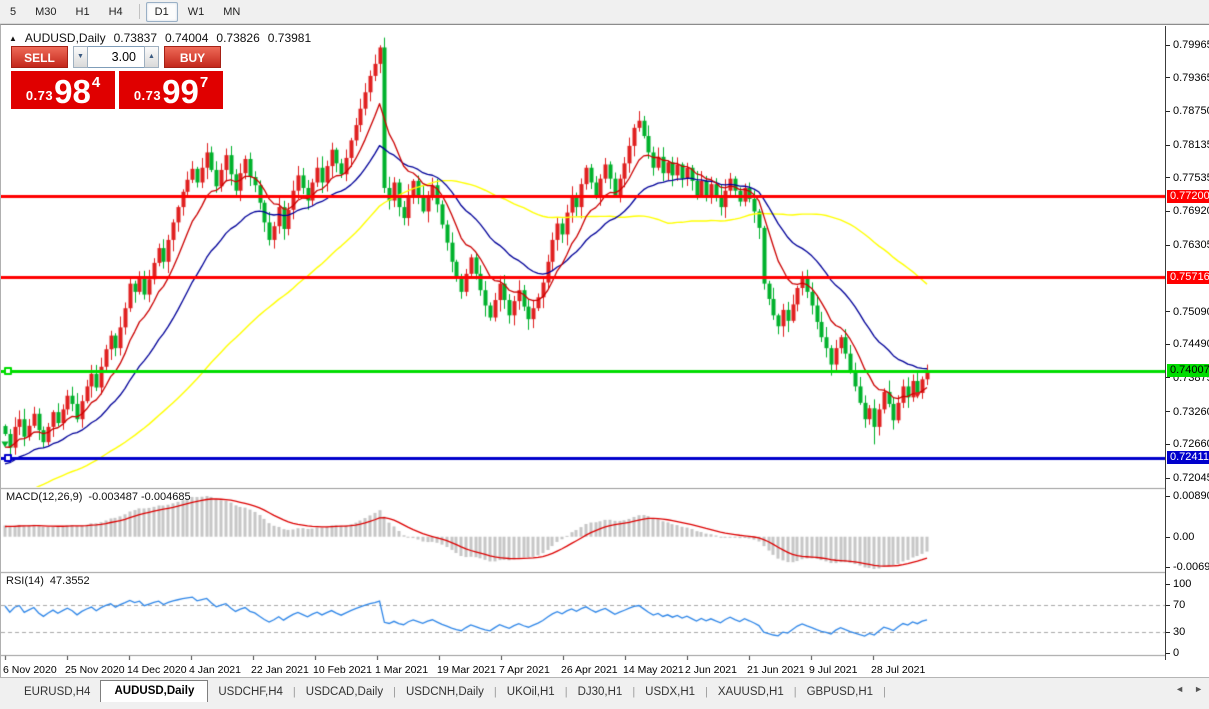 This screenshot has width=1209, height=709. What do you see at coordinates (711, 670) in the screenshot?
I see `x-axis-date-label: 2 Jun 2021` at bounding box center [711, 670].